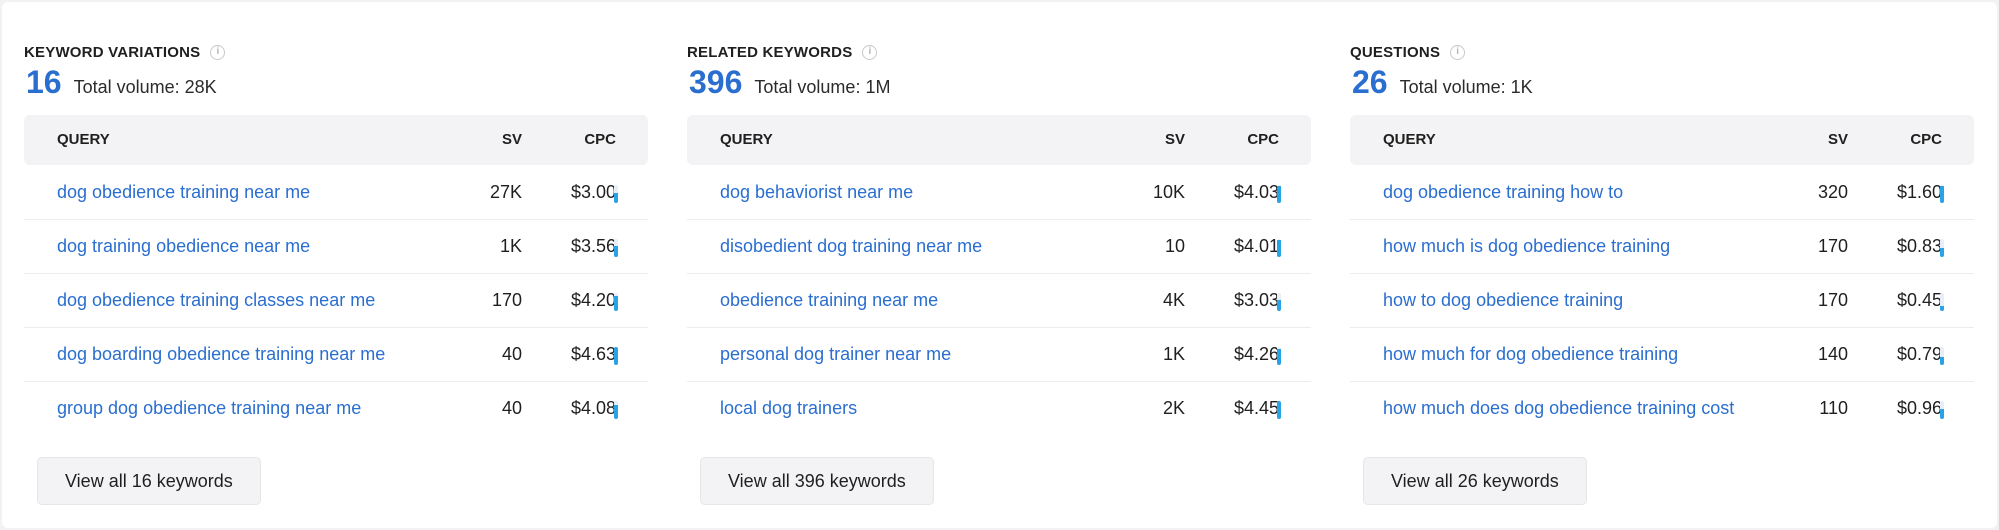  I want to click on keyword-count: 16, so click(44, 82).